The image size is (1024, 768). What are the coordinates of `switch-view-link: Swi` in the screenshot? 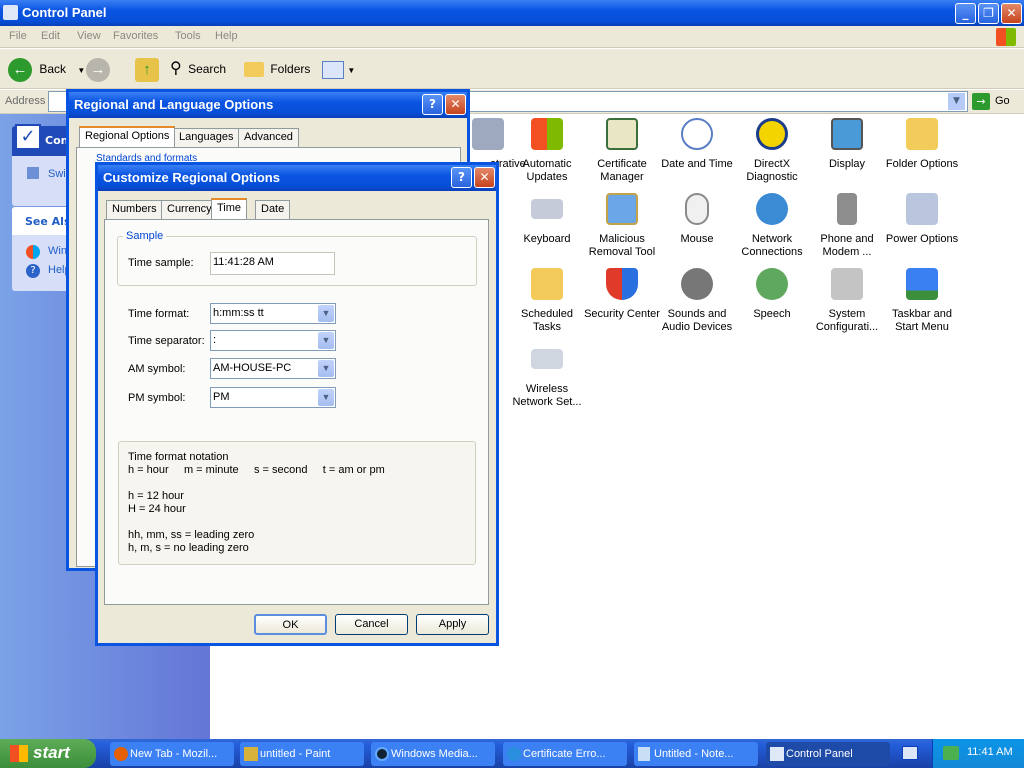 It's located at (57, 174).